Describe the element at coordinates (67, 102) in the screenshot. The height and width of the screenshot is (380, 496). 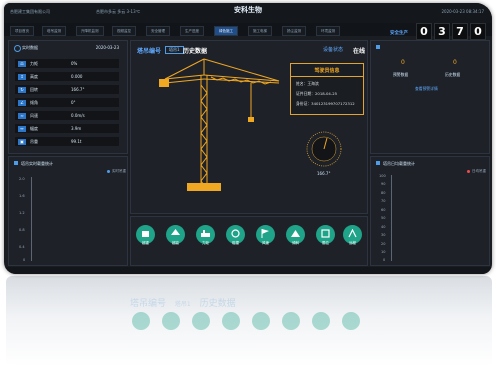
I see `sensor-row-tilt: ∠ 倾角 0°` at that location.